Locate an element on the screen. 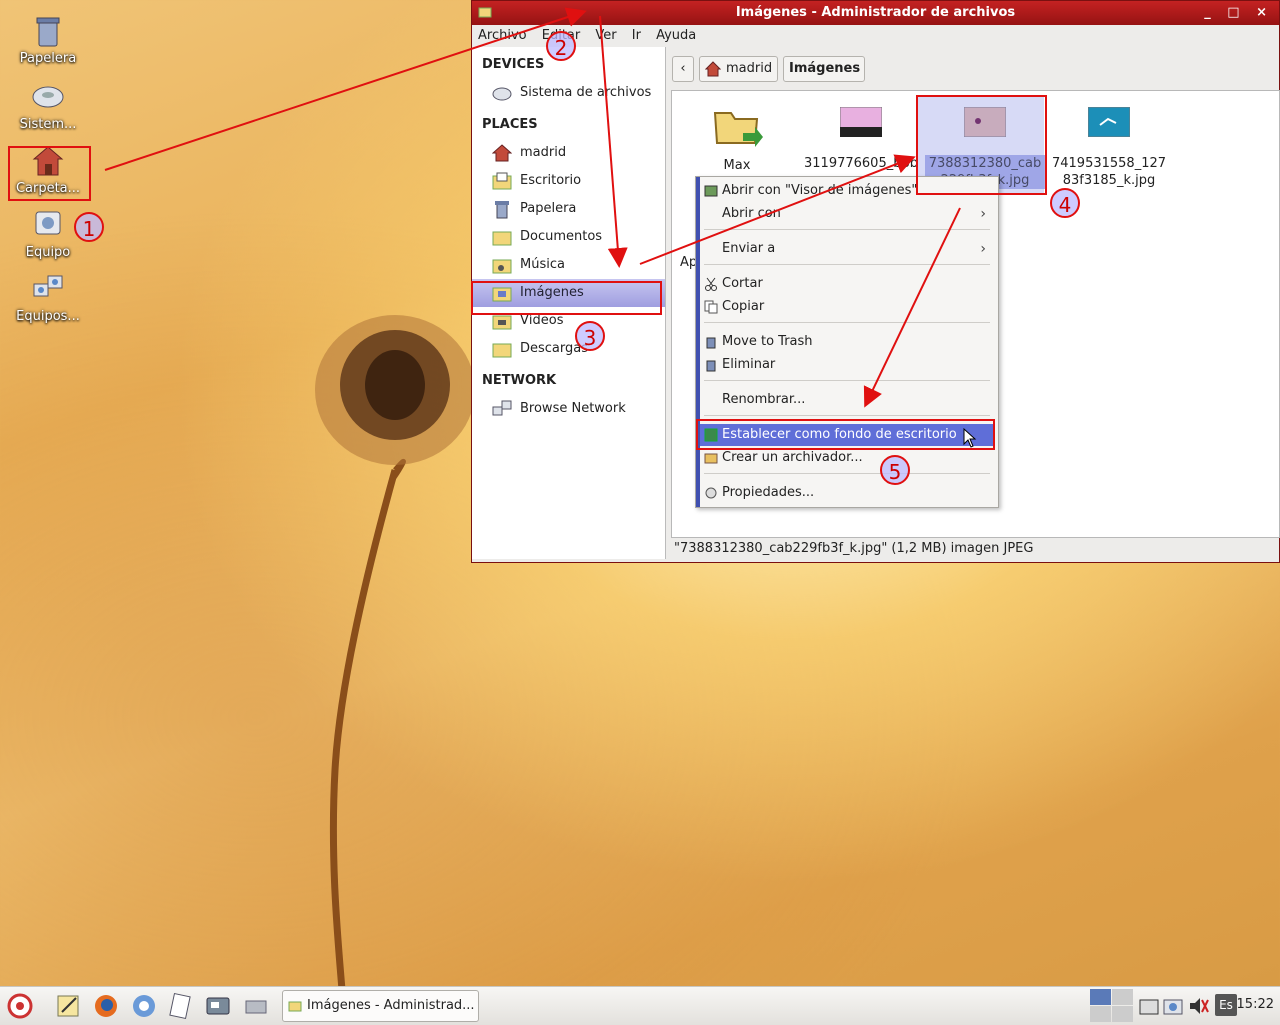  clock: 15:22 is located at coordinates (1255, 1004).